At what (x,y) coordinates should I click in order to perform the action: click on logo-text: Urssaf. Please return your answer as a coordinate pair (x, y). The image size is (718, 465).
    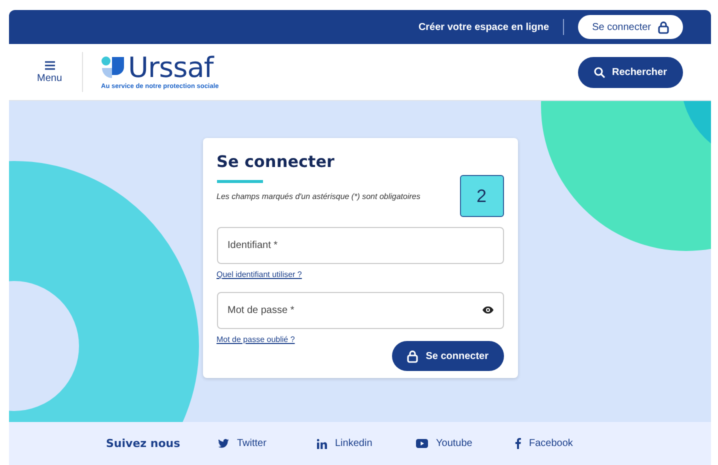
    Looking at the image, I should click on (171, 68).